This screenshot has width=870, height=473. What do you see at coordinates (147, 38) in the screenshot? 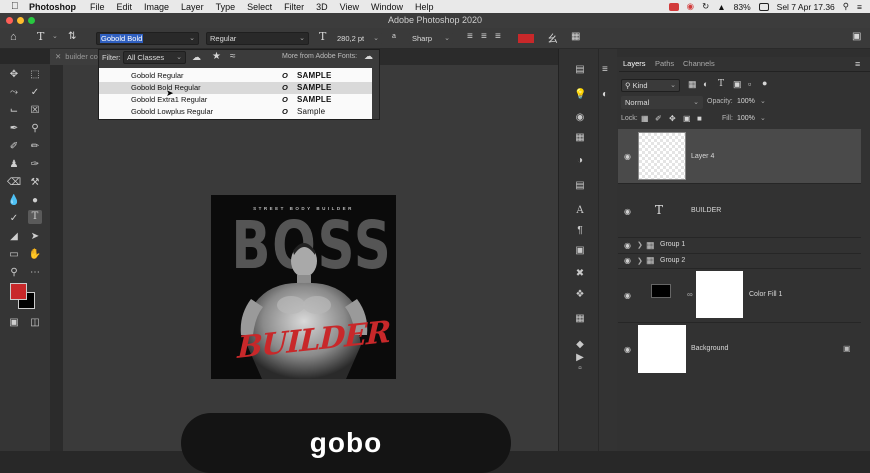
I see `font-family-input: Gobold Bold ⌄` at bounding box center [147, 38].